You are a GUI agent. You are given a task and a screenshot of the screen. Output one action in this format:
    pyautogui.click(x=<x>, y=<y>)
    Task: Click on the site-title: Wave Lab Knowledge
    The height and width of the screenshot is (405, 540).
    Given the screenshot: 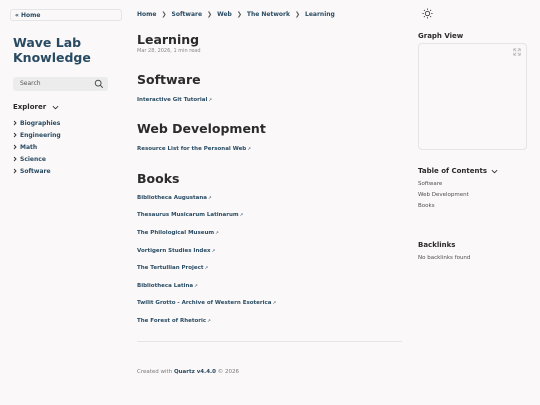 What is the action you would take?
    pyautogui.click(x=52, y=50)
    